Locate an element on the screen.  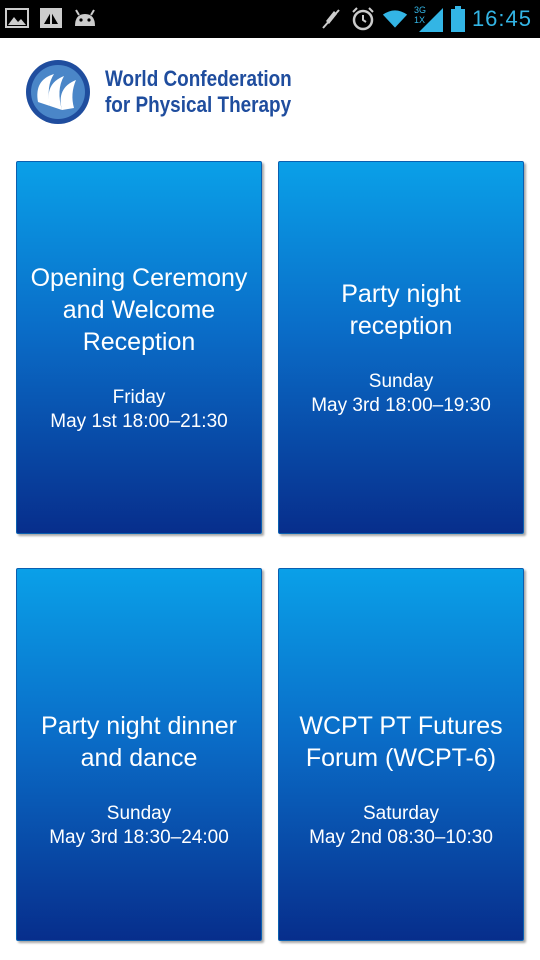
event-title: WCPT PT Futures Forum (WCPT-6) is located at coordinates (401, 741).